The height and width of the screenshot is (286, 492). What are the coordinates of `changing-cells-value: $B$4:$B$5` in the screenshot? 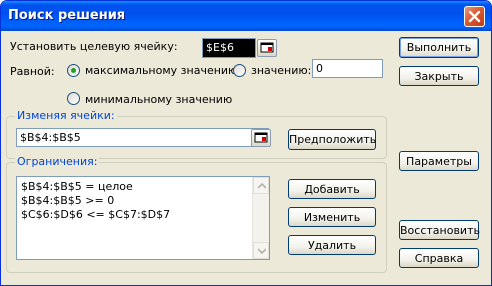 It's located at (50, 137).